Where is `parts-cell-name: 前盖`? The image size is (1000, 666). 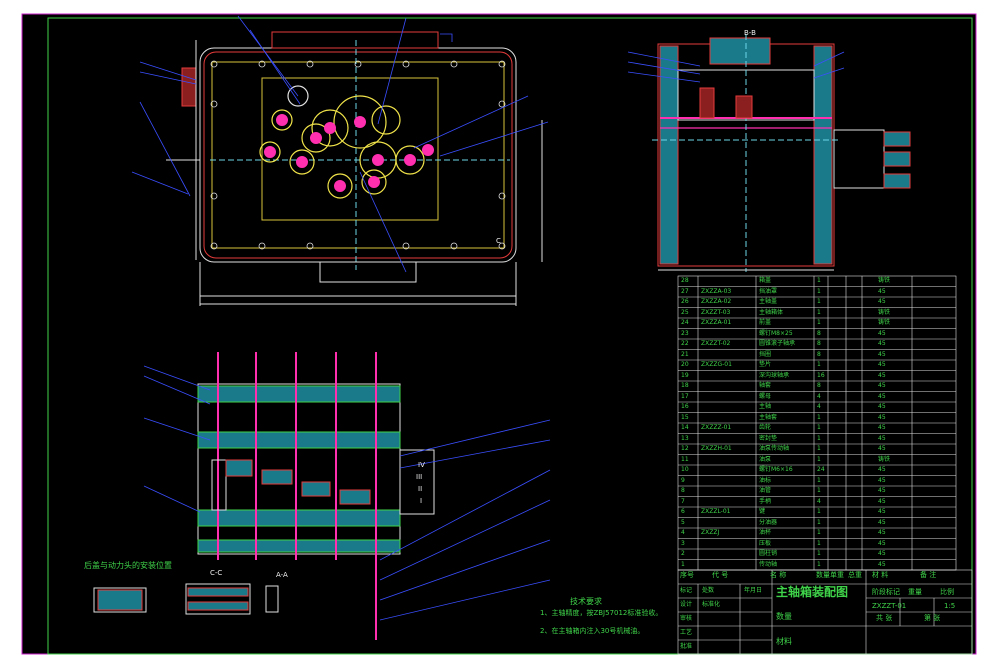
parts-cell-name: 前盖 is located at coordinates (765, 322).